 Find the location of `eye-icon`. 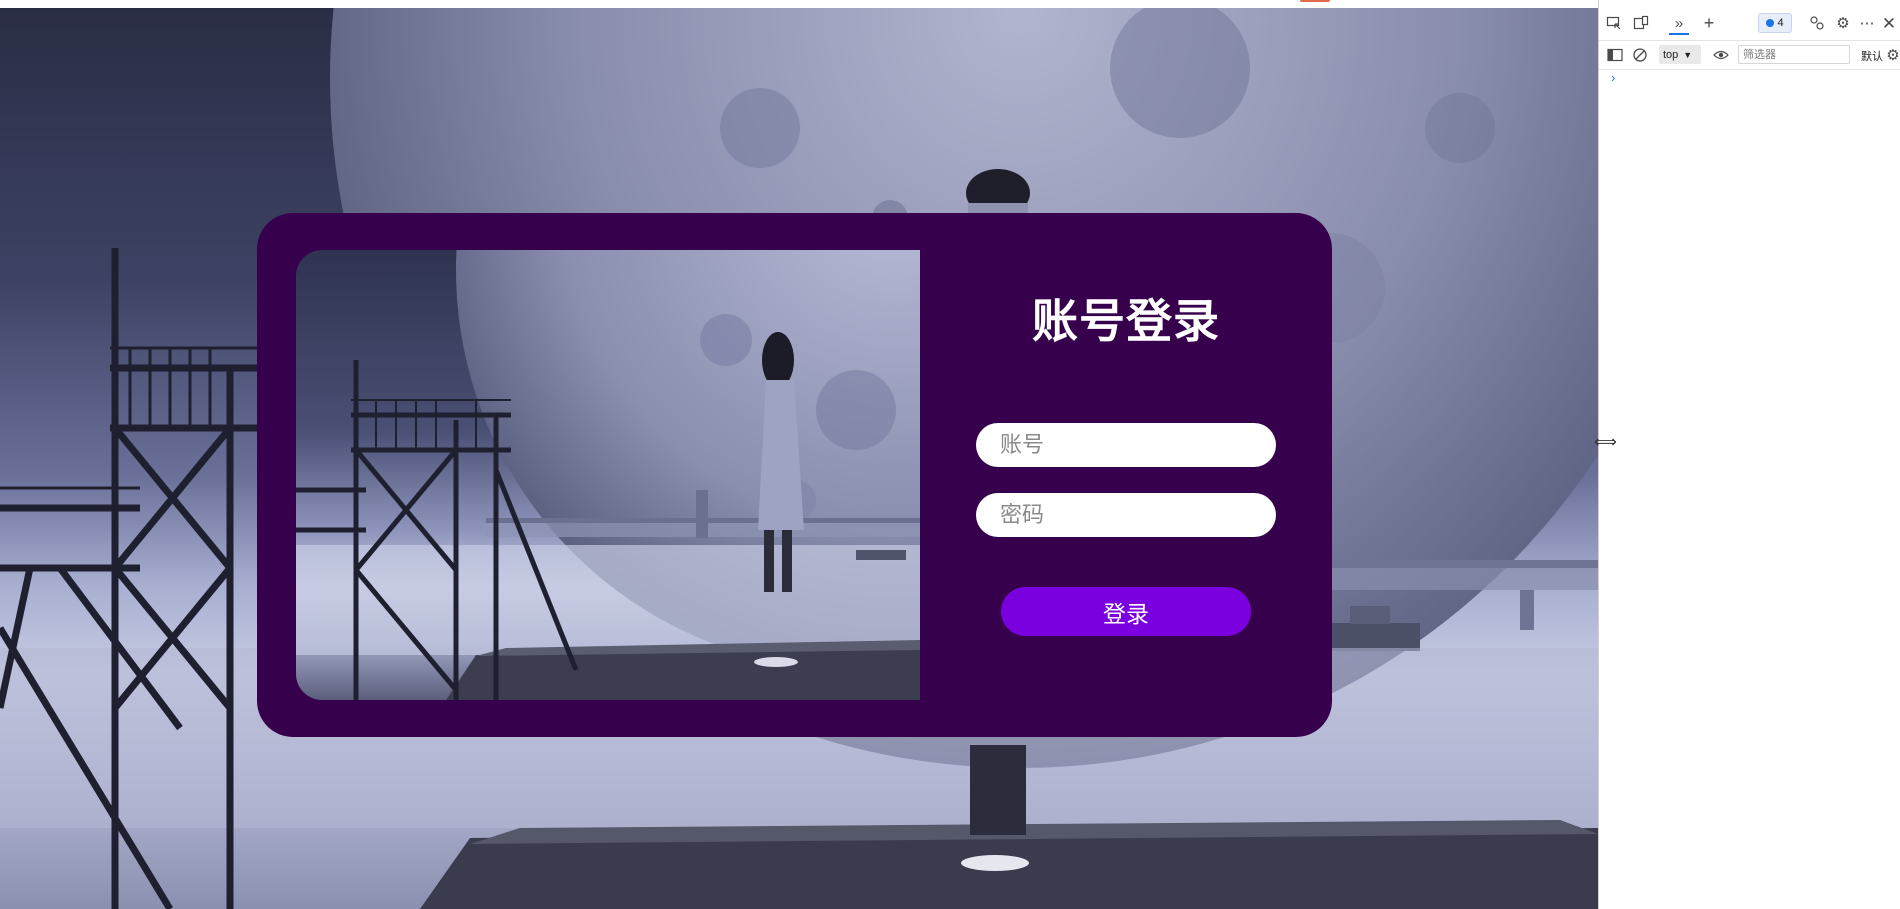

eye-icon is located at coordinates (1721, 55).